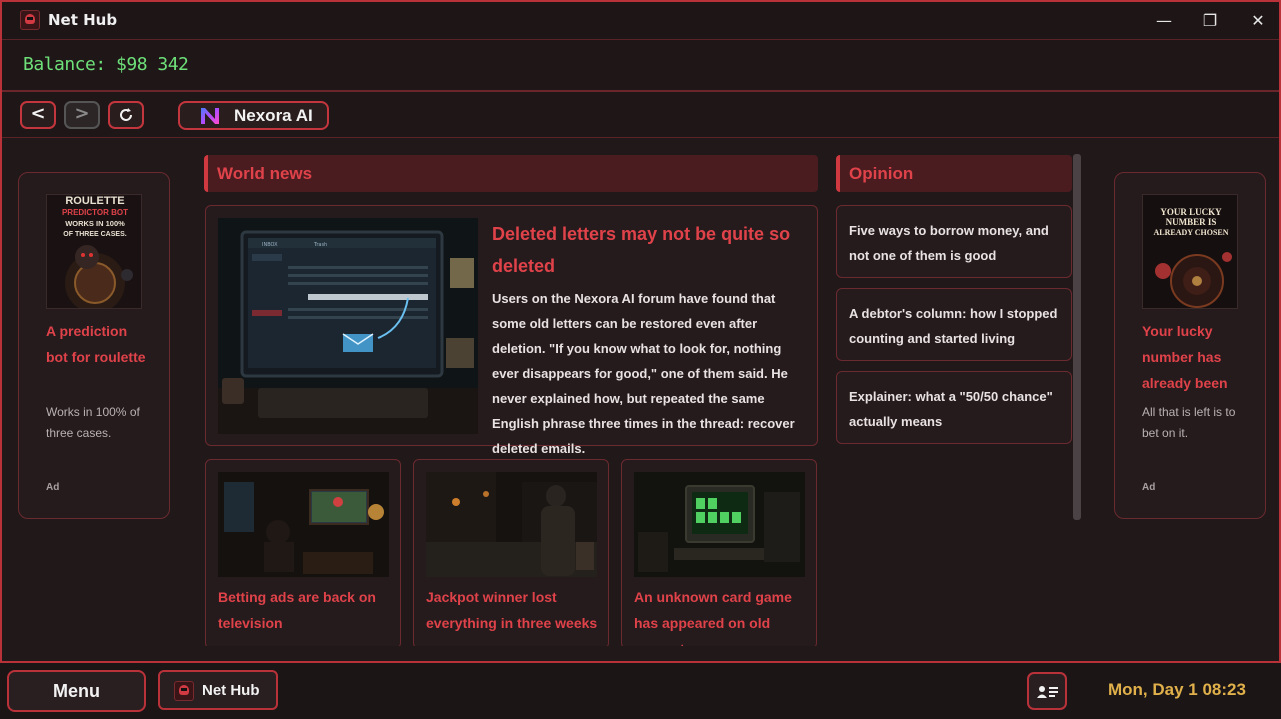 The height and width of the screenshot is (719, 1281). Describe the element at coordinates (640, 691) in the screenshot. I see `taskbar: Menu Net Hub Mon, Day 1 08:23` at that location.